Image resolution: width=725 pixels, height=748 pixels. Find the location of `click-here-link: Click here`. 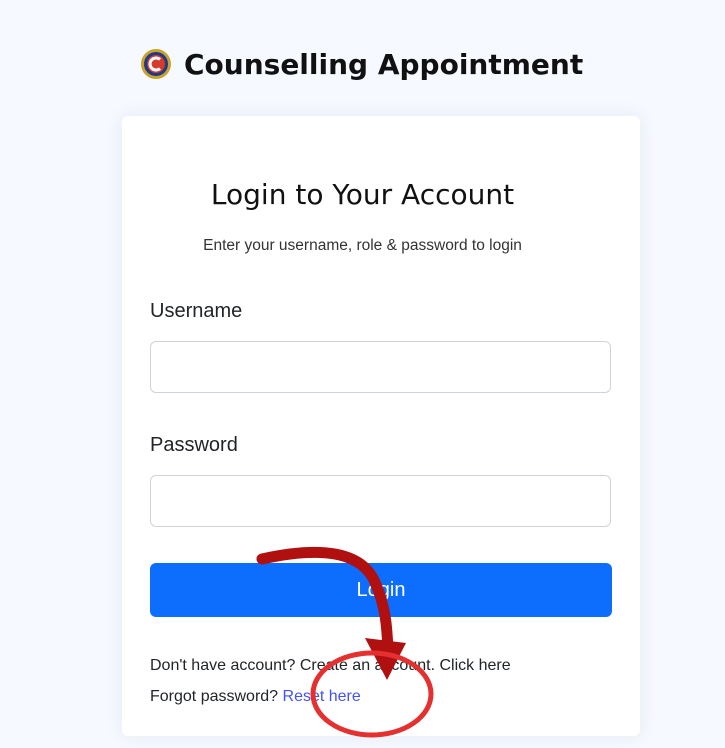

click-here-link: Click here is located at coordinates (474, 665).